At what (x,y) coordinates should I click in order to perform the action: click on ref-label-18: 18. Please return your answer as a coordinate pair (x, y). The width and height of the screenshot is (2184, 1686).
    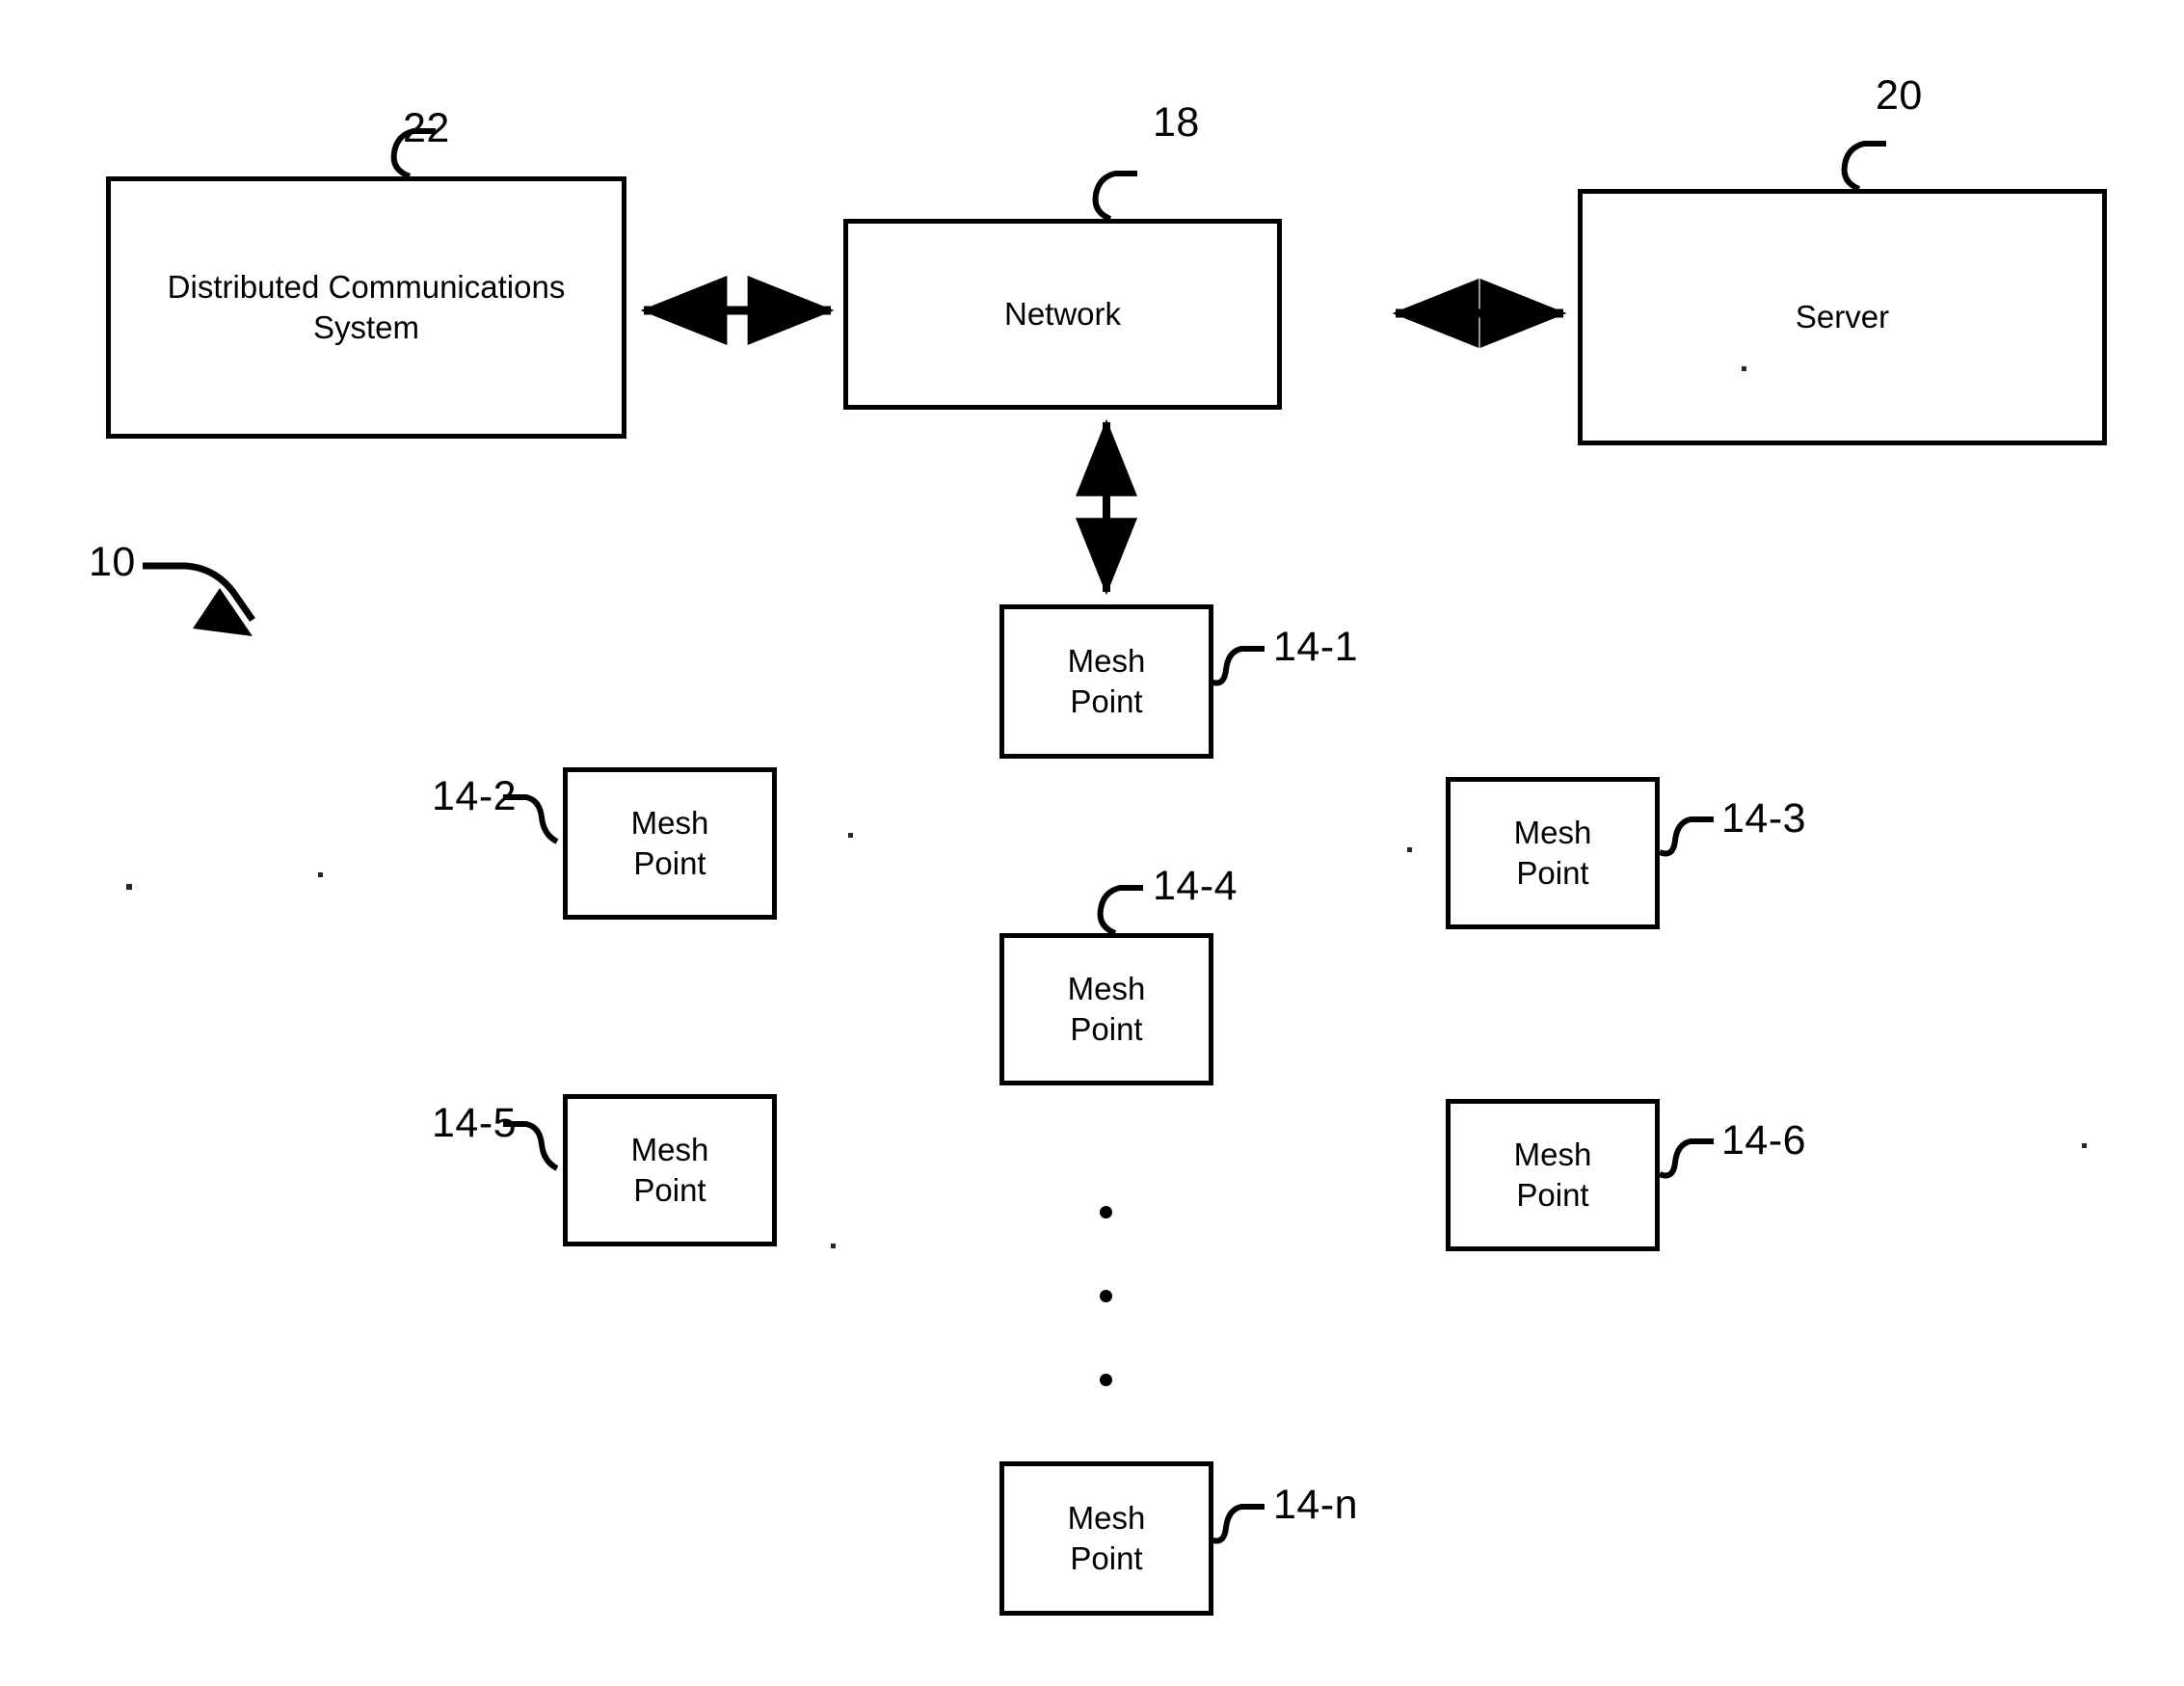
    Looking at the image, I should click on (1177, 122).